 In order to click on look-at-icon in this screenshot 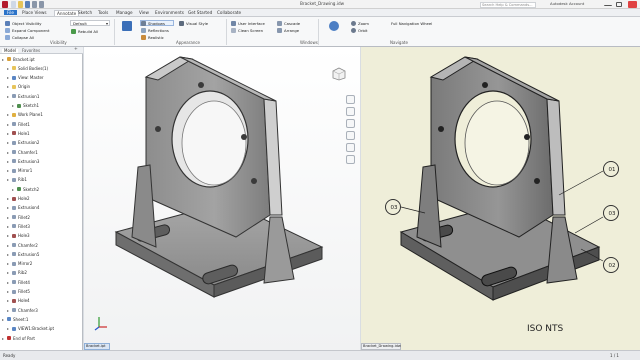, I will do `click(350, 147)`.